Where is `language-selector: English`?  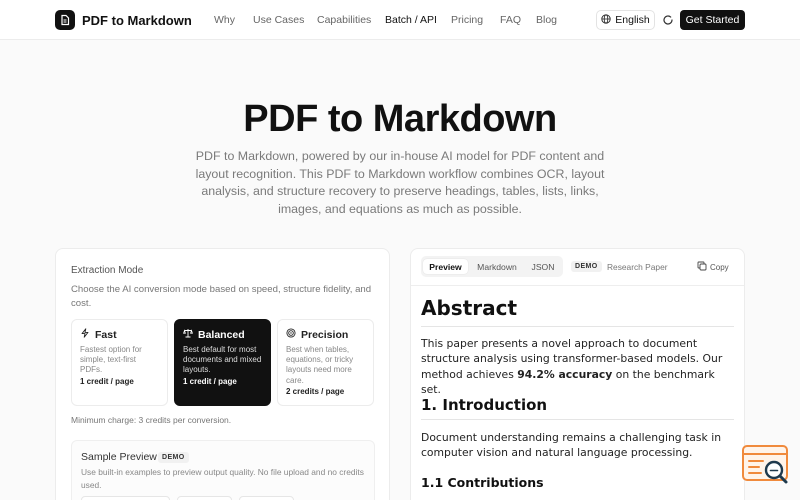
language-selector: English is located at coordinates (625, 20).